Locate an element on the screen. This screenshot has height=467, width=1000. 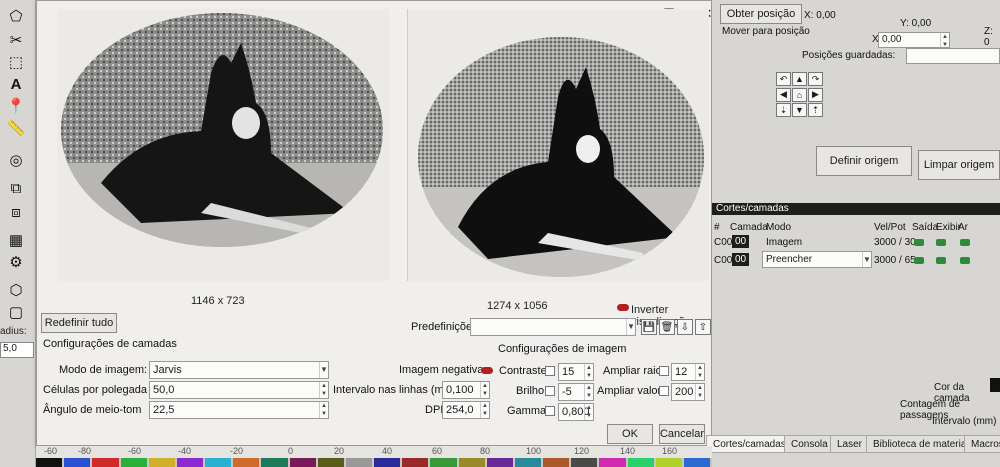
delete-icon: 🗑 is located at coordinates (667, 327).